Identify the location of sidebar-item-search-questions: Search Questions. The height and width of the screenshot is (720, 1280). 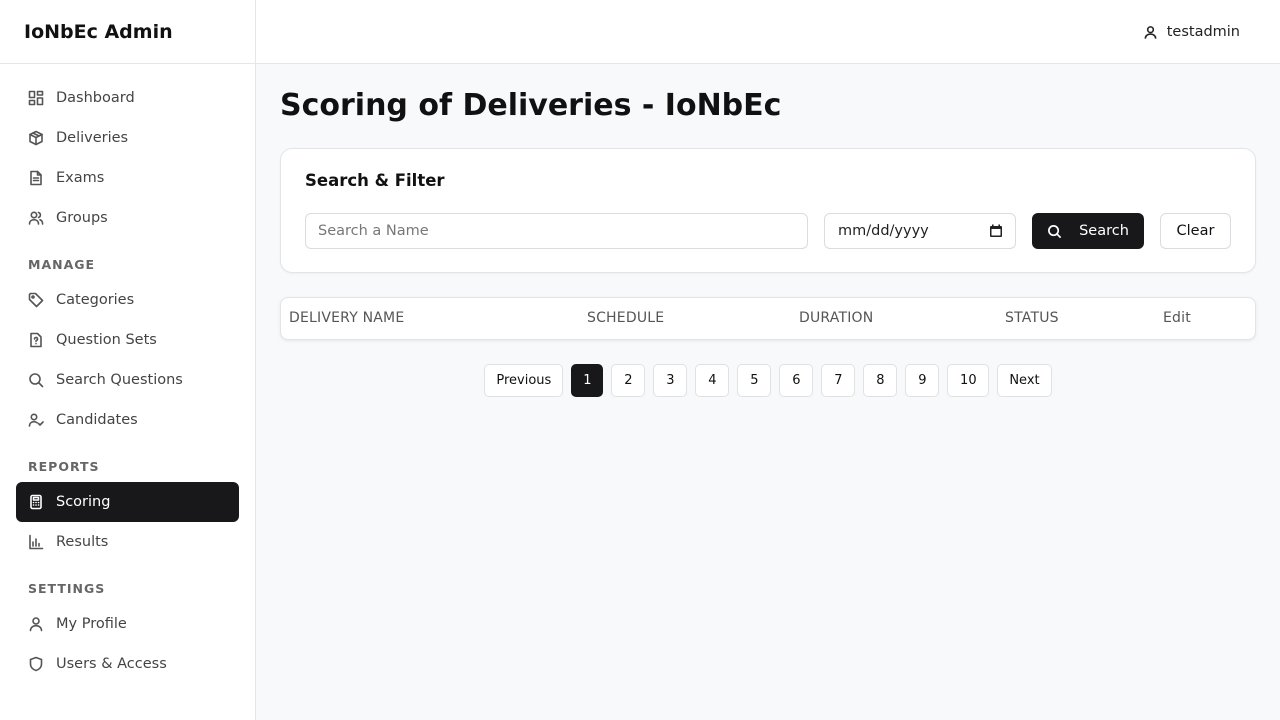
(127, 380).